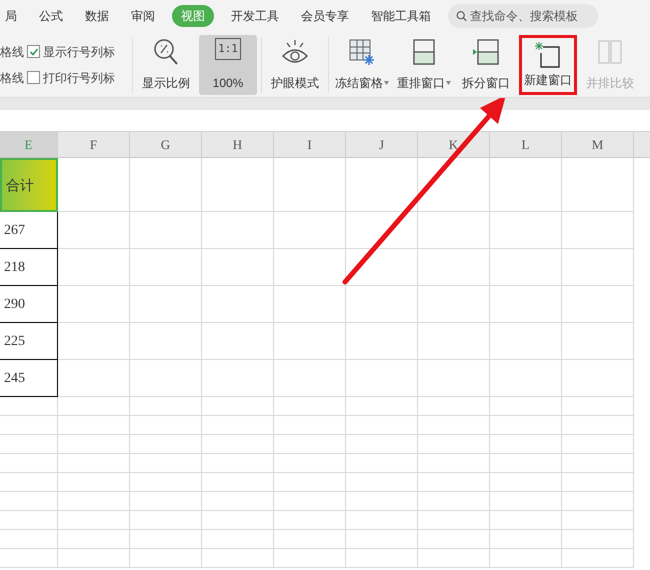  Describe the element at coordinates (295, 64) in the screenshot. I see `ribbon-button: 护眼模式` at that location.